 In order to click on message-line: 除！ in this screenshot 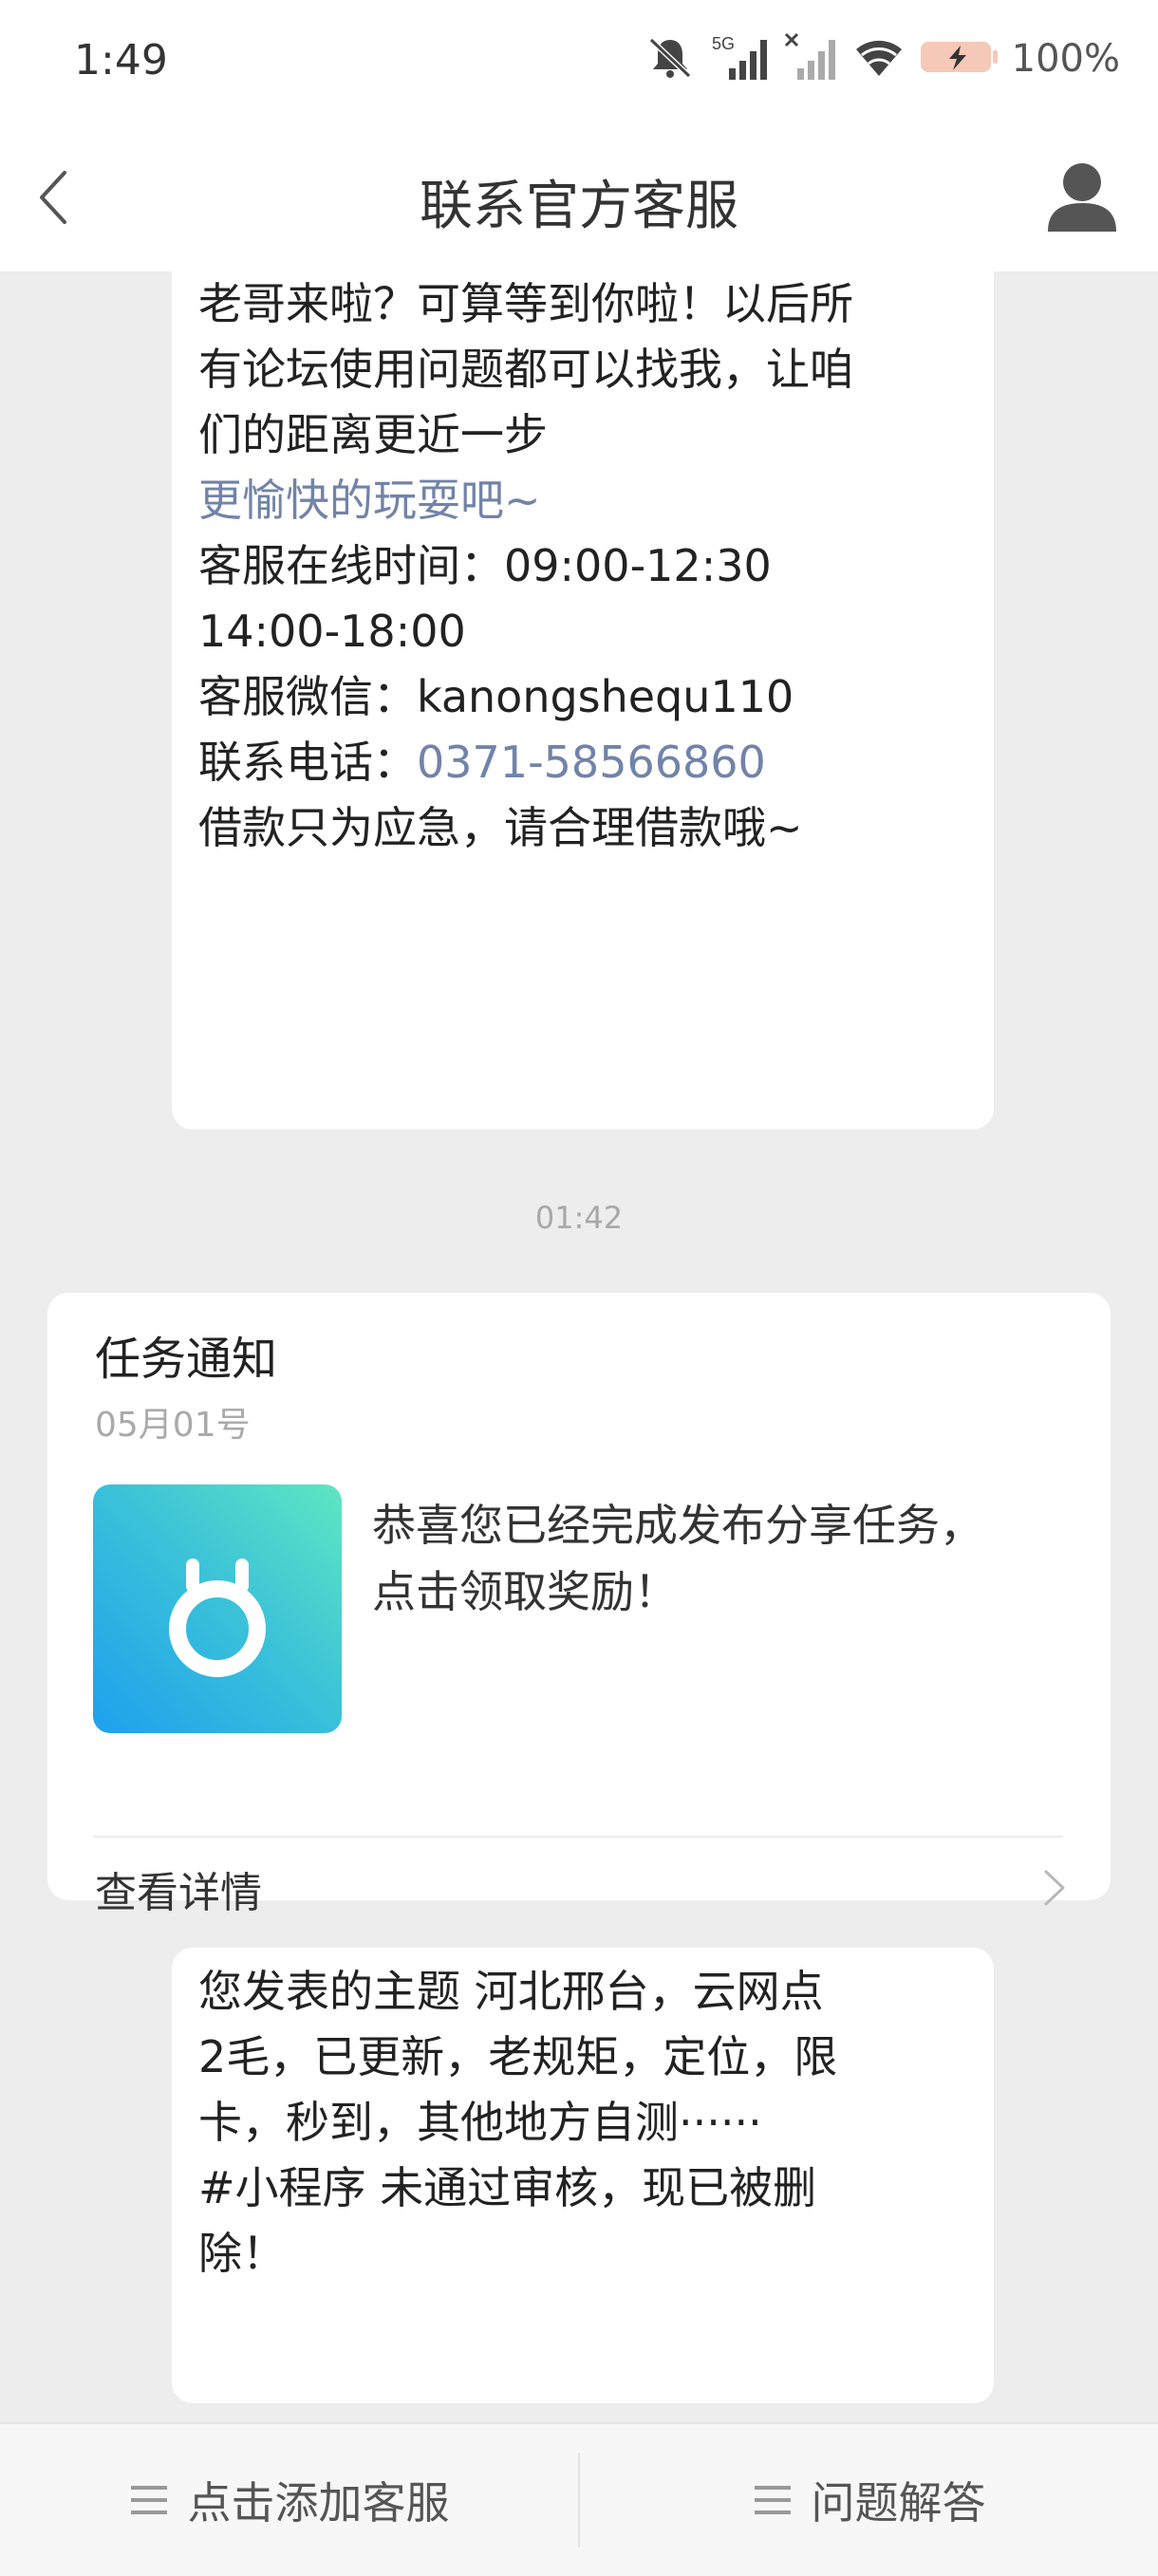, I will do `click(242, 2253)`.